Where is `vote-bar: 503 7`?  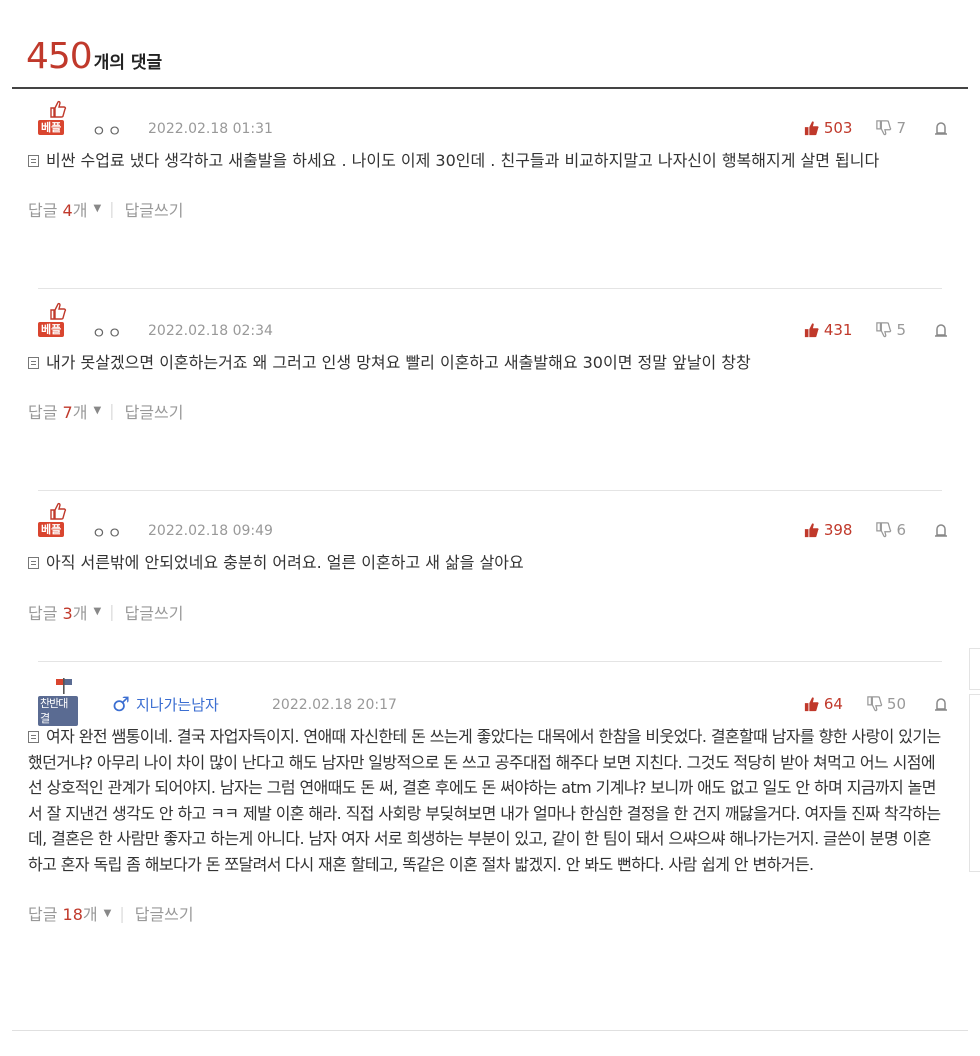 vote-bar: 503 7 is located at coordinates (876, 128).